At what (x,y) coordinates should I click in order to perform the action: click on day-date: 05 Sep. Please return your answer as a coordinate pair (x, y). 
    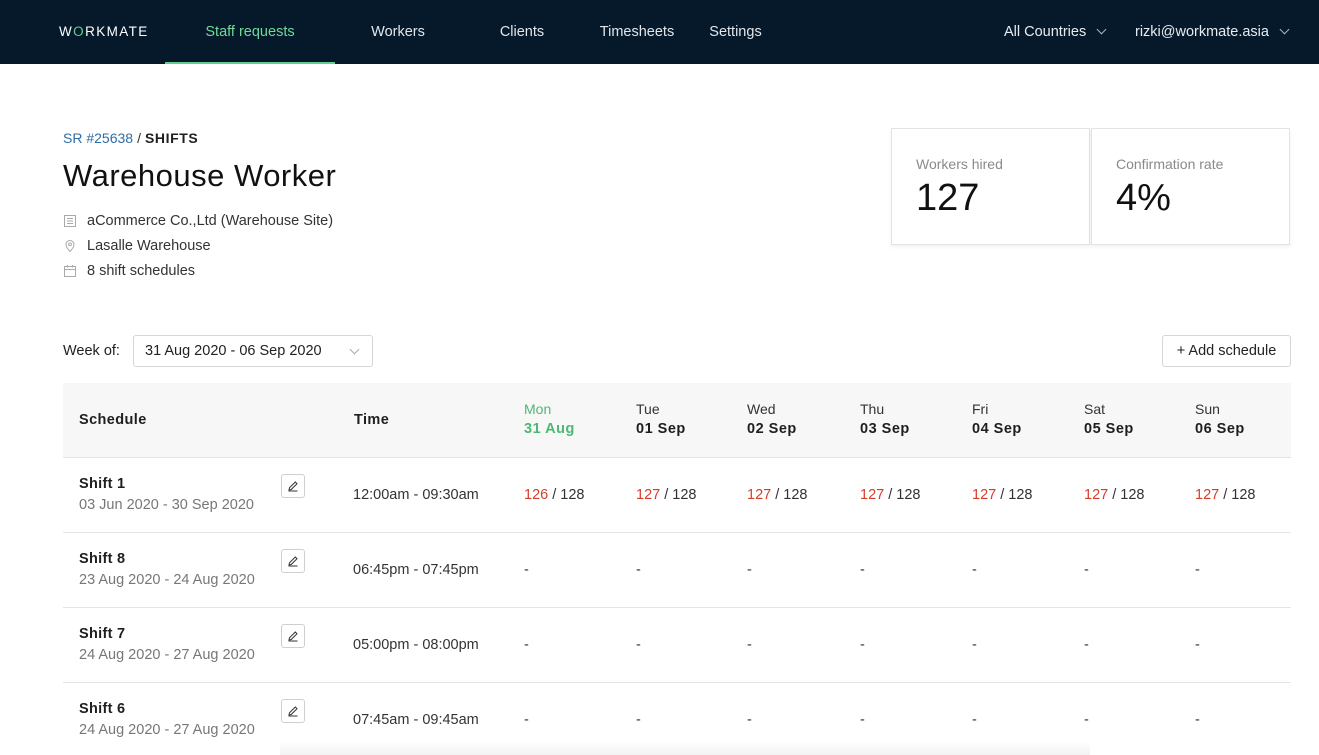
    Looking at the image, I should click on (1109, 429).